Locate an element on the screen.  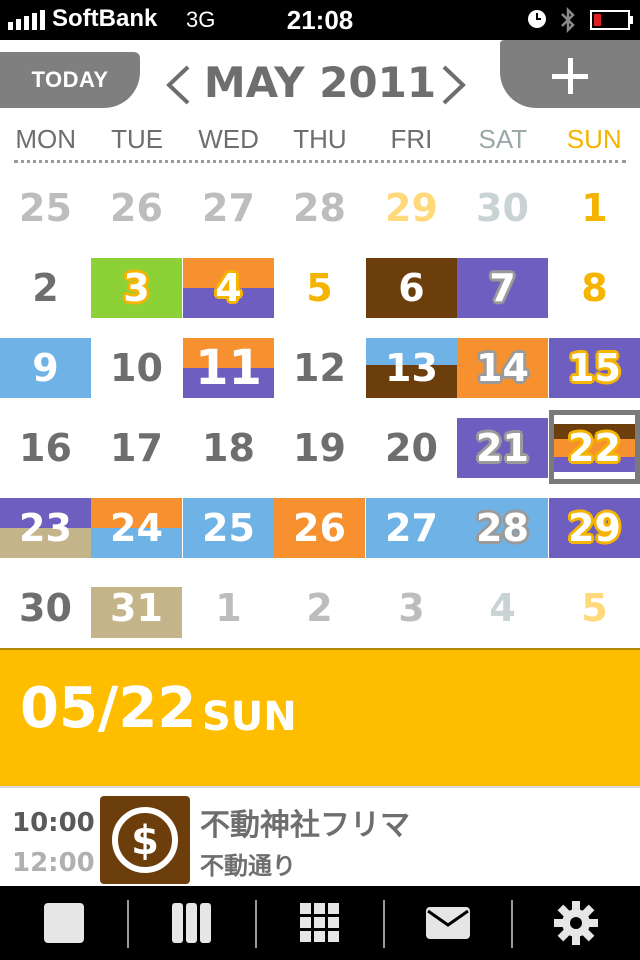
next-month-arrow-icon is located at coordinates (454, 85).